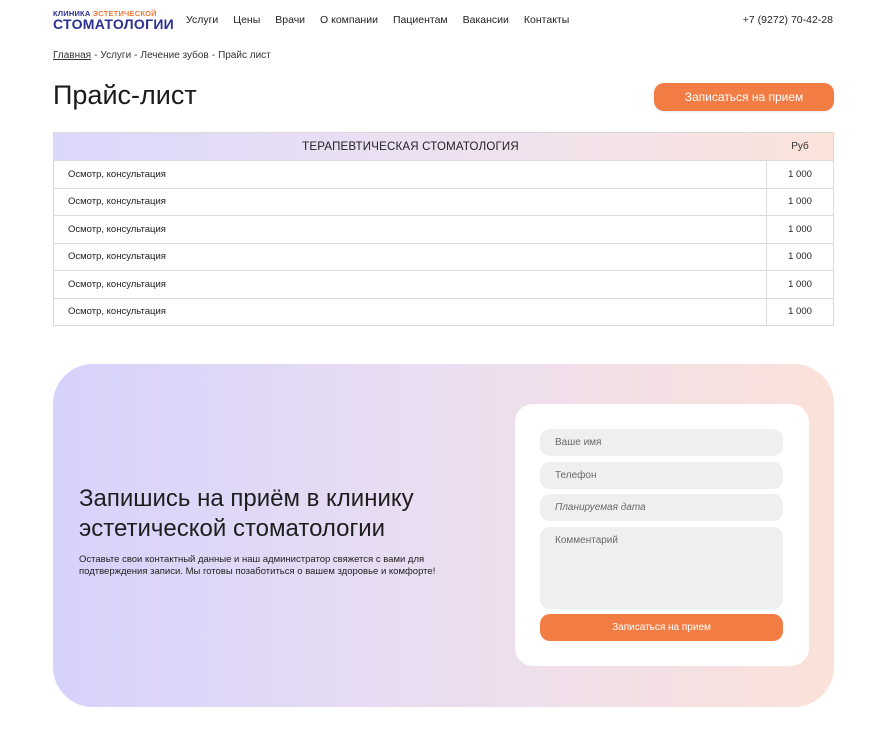 The height and width of the screenshot is (744, 889). What do you see at coordinates (175, 55) in the screenshot?
I see `breadcrumb-treatment: Лечение зубов` at bounding box center [175, 55].